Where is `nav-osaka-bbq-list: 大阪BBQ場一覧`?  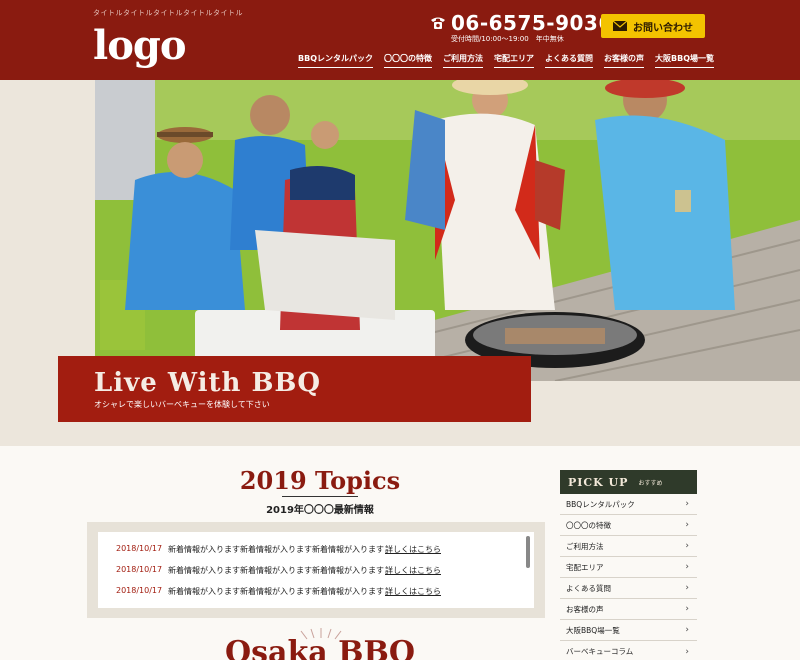 nav-osaka-bbq-list: 大阪BBQ場一覧 is located at coordinates (684, 60).